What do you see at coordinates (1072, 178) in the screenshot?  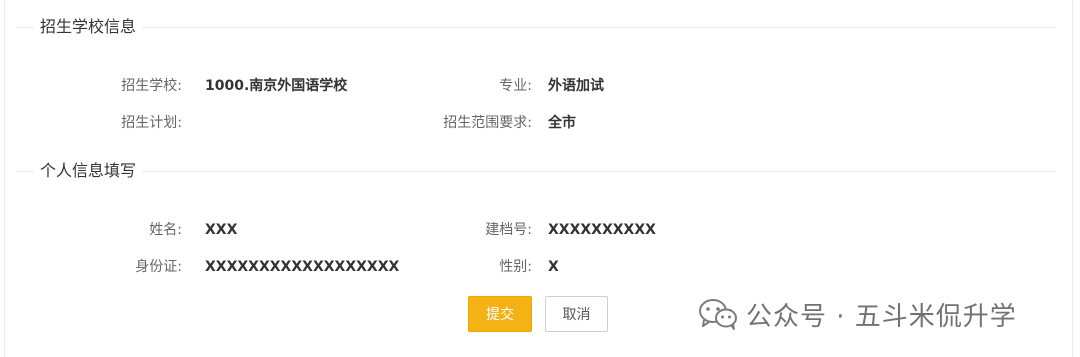 I see `panel-border-right` at bounding box center [1072, 178].